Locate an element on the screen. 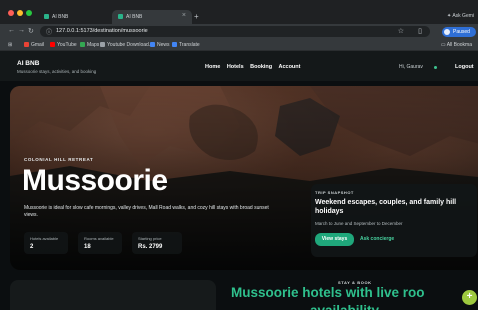  stat-label: Starting price is located at coordinates (150, 238).